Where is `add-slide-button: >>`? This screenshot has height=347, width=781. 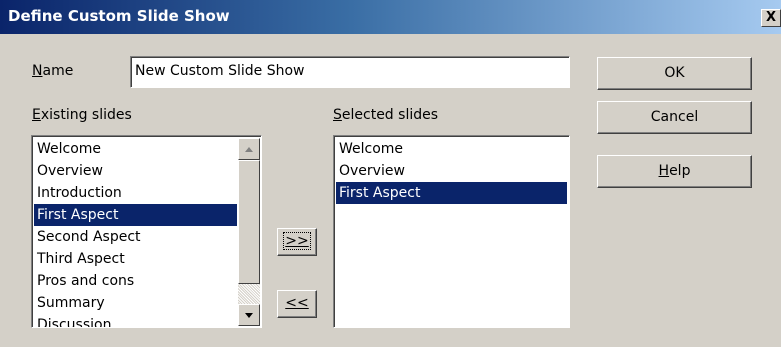
add-slide-button: >> is located at coordinates (297, 242).